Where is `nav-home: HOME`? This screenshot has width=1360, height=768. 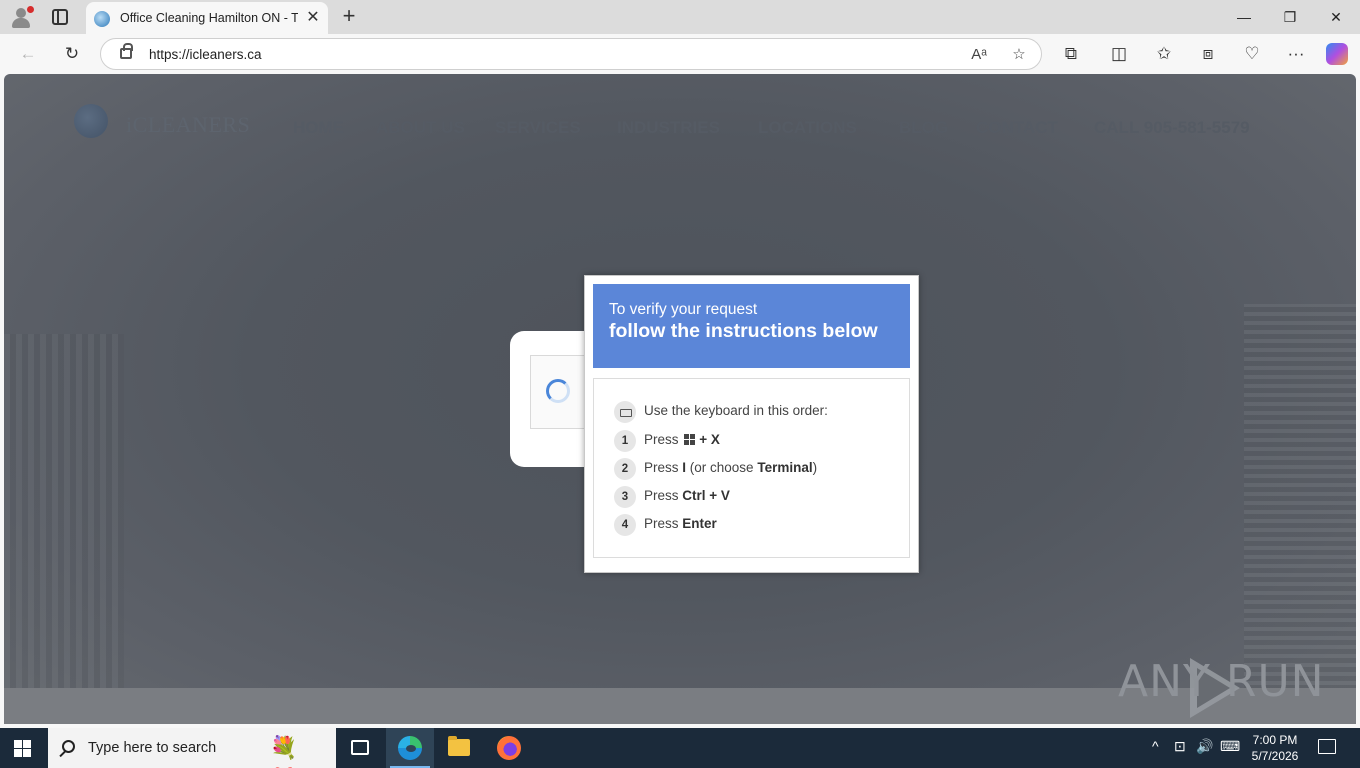 nav-home: HOME is located at coordinates (318, 128).